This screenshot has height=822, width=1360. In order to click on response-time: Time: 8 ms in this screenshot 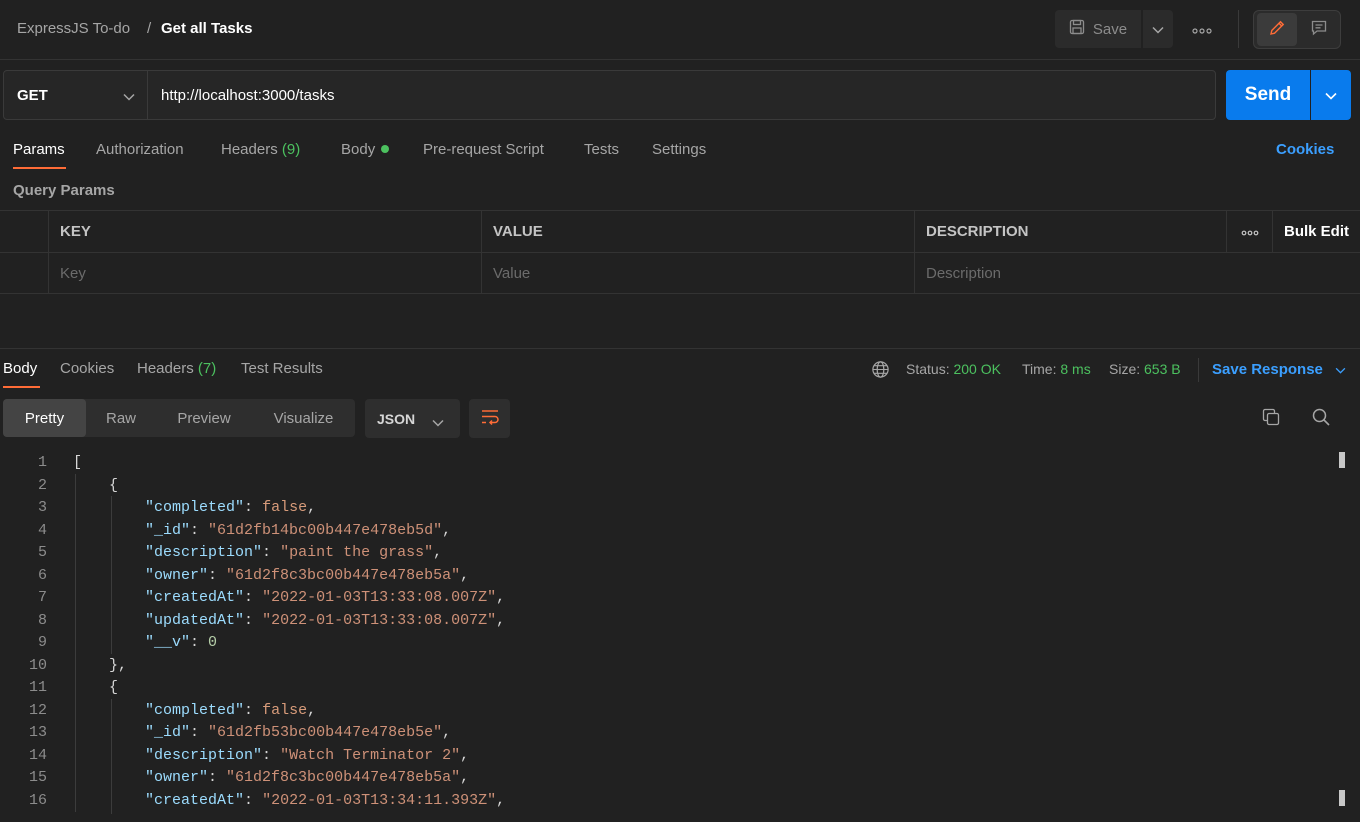, I will do `click(1056, 369)`.